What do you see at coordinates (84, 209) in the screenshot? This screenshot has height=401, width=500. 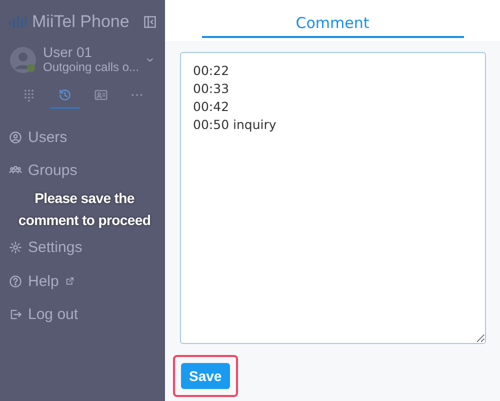 I see `overlay-message: Please save the comment to proceed` at bounding box center [84, 209].